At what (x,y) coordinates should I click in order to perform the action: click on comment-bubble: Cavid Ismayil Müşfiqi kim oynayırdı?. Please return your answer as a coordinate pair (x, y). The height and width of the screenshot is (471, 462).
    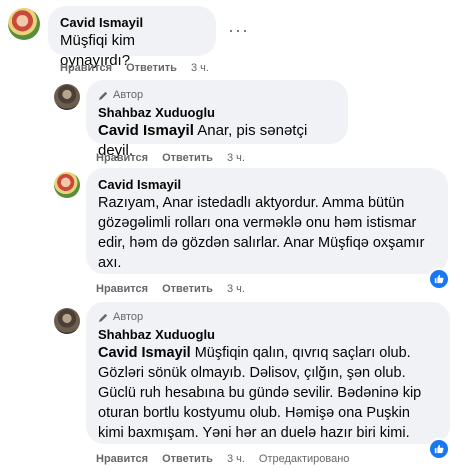
    Looking at the image, I should click on (132, 37).